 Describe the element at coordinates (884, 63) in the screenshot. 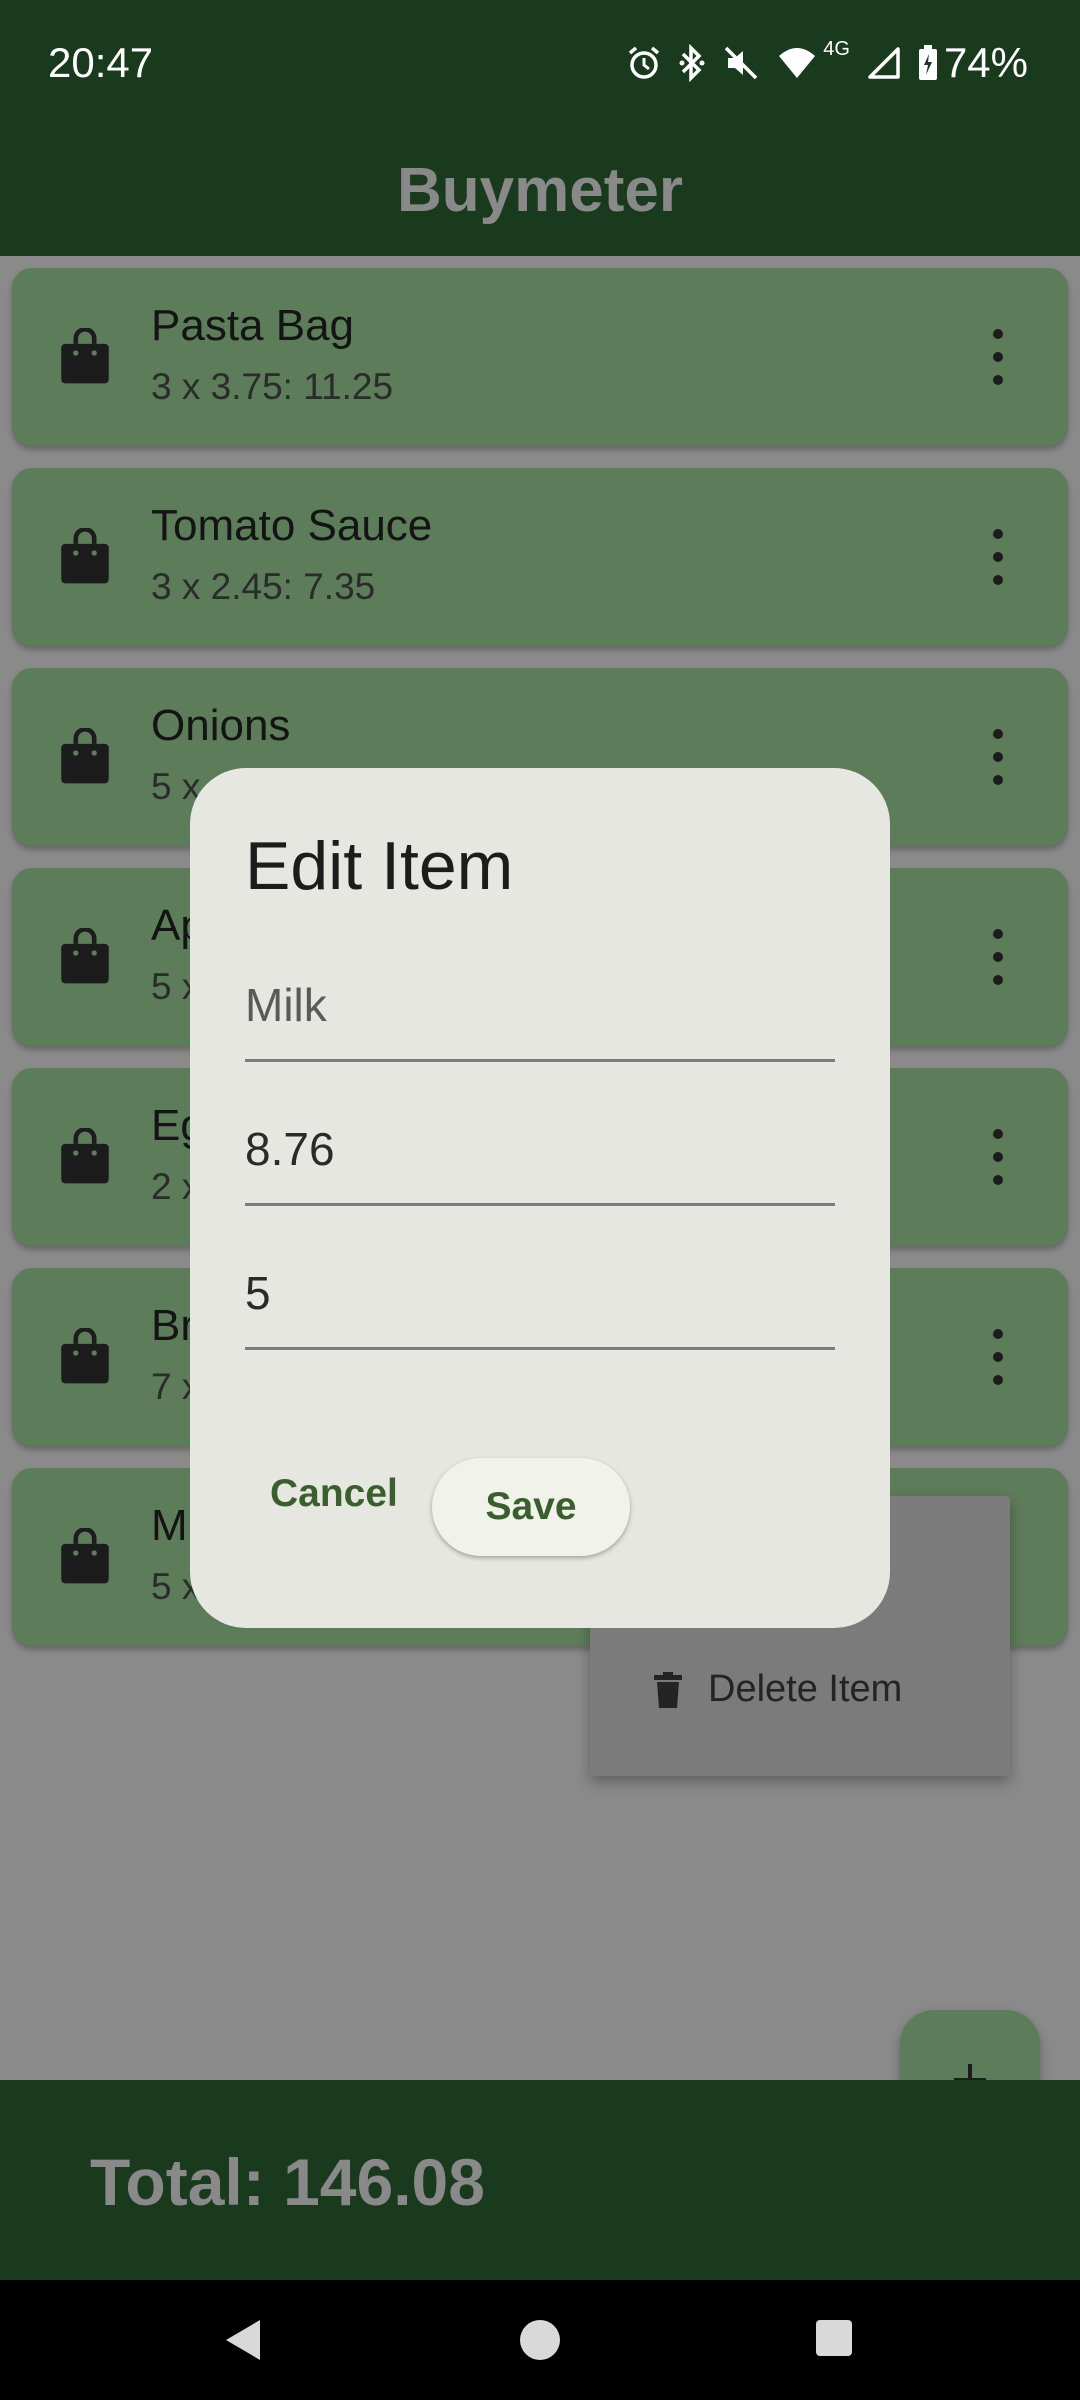

I see `signal-icon` at that location.